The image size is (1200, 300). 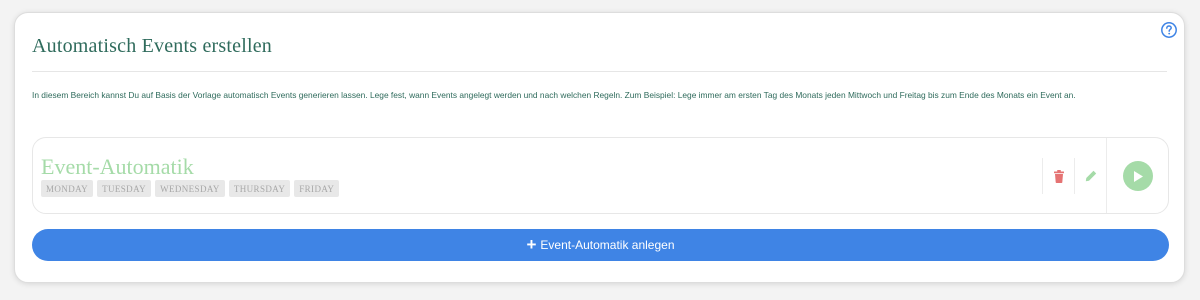 What do you see at coordinates (259, 188) in the screenshot?
I see `weekday-tag: THURSDAY` at bounding box center [259, 188].